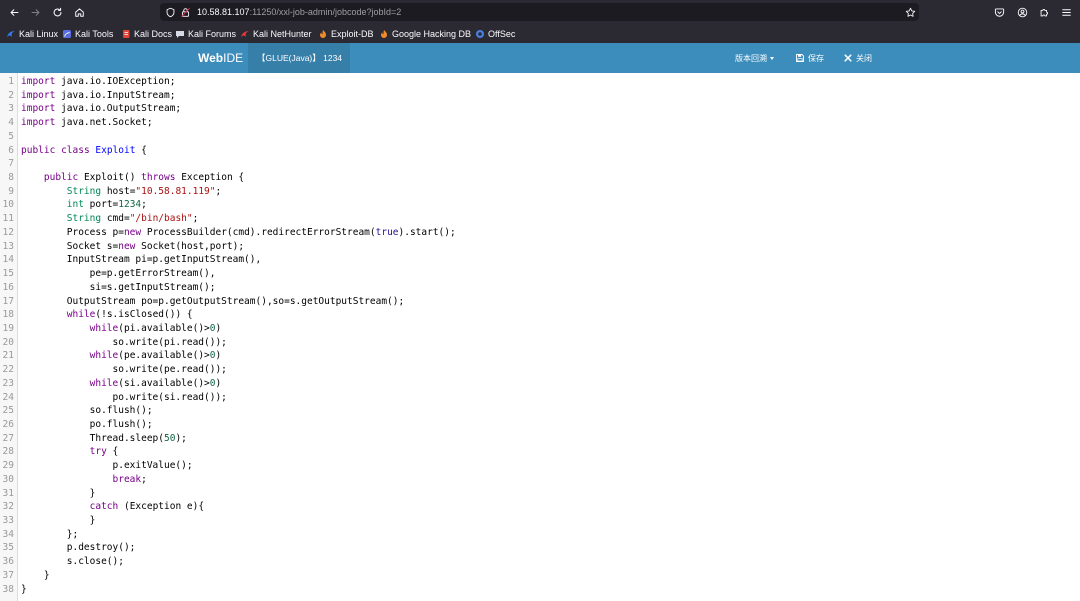  Describe the element at coordinates (548, 260) in the screenshot. I see `code-line: InputStream pi=p.getInputStream(),` at that location.